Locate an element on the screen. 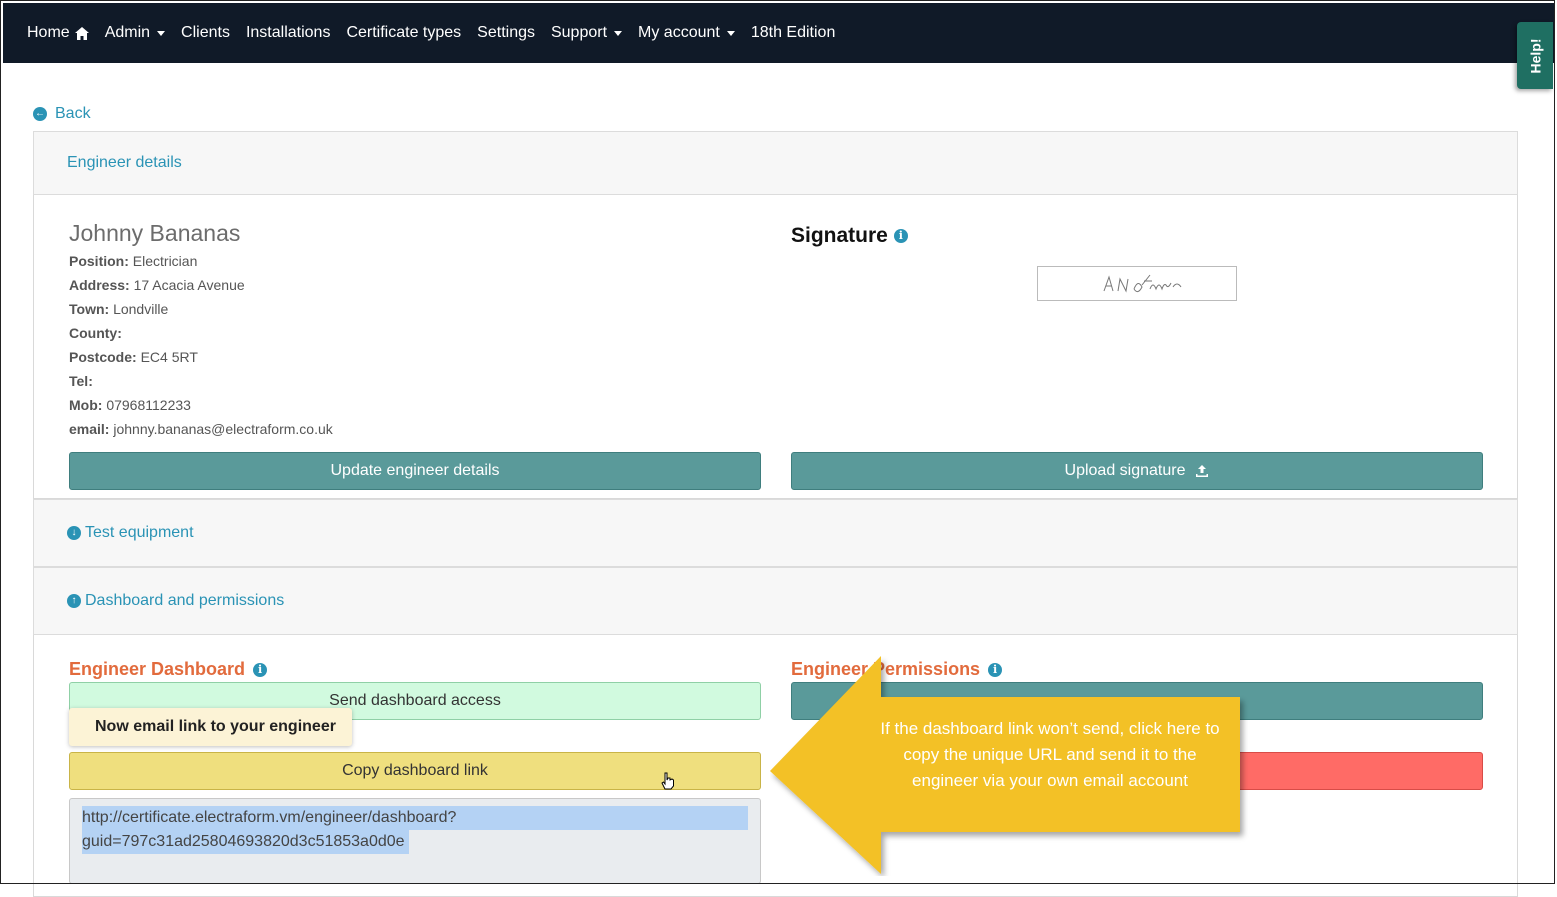 The image size is (1557, 897). nav-admin: Admin is located at coordinates (135, 33).